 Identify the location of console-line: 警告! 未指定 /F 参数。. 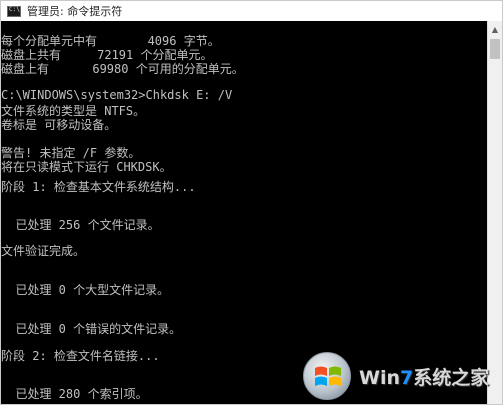
(71, 153).